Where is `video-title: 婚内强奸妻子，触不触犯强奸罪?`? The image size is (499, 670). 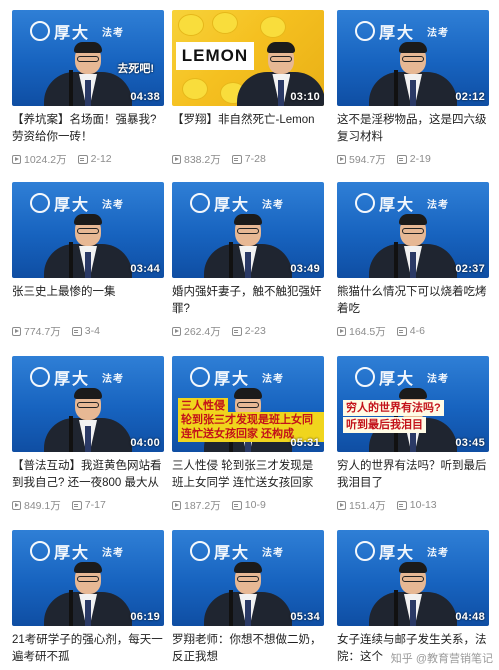 video-title: 婚内强奸妻子，触不触犯强奸罪? is located at coordinates (248, 301).